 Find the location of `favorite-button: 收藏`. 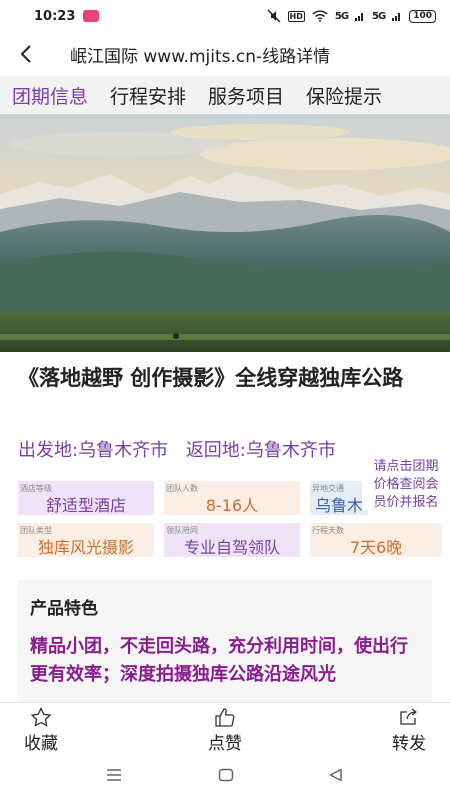

favorite-button: 收藏 is located at coordinates (41, 730).